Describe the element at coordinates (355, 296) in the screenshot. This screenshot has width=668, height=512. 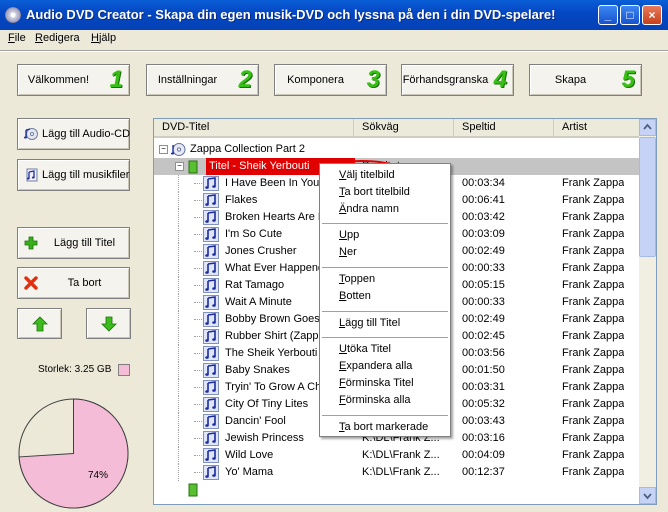
I see `context-menu-item: Botten` at that location.